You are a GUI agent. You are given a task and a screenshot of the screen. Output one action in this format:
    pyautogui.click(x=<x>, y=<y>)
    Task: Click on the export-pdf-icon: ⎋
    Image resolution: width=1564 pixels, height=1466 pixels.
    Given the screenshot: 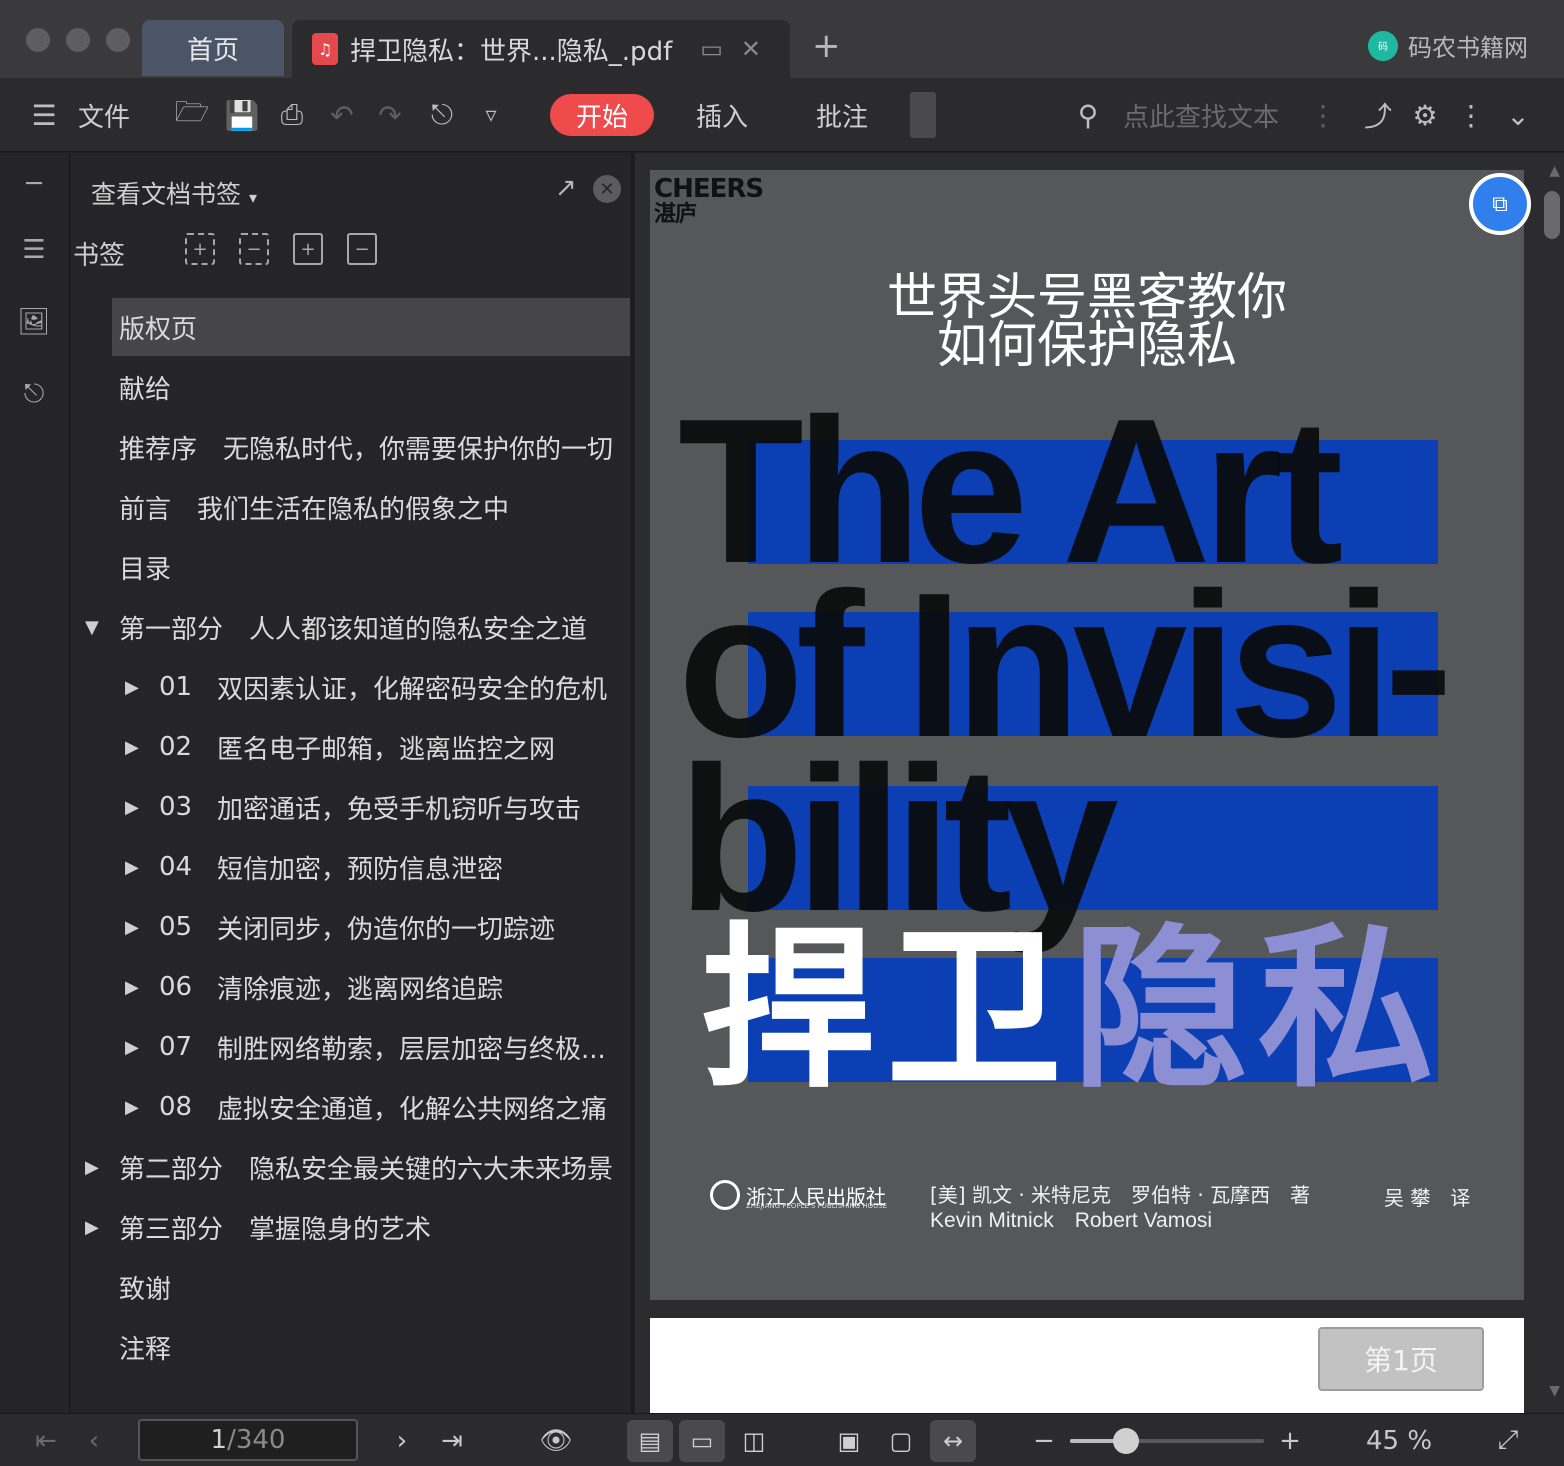 What is the action you would take?
    pyautogui.click(x=34, y=394)
    